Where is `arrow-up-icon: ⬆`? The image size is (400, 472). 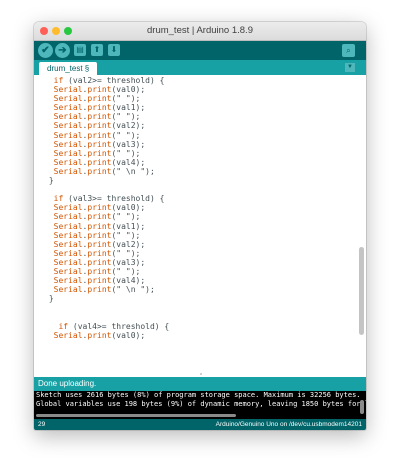
arrow-up-icon: ⬆ is located at coordinates (97, 49).